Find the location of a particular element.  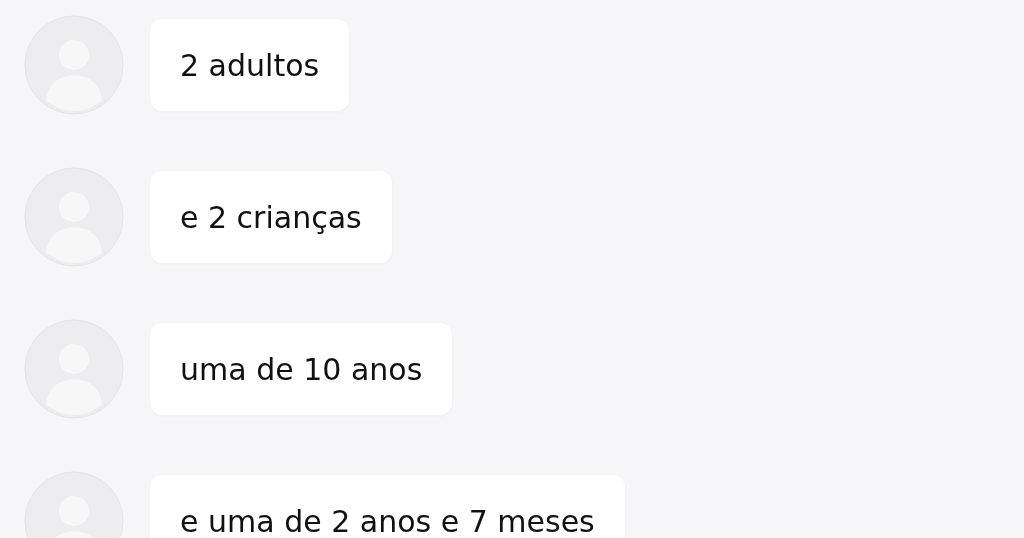

message-bubble: uma de 10 anos is located at coordinates (301, 369).